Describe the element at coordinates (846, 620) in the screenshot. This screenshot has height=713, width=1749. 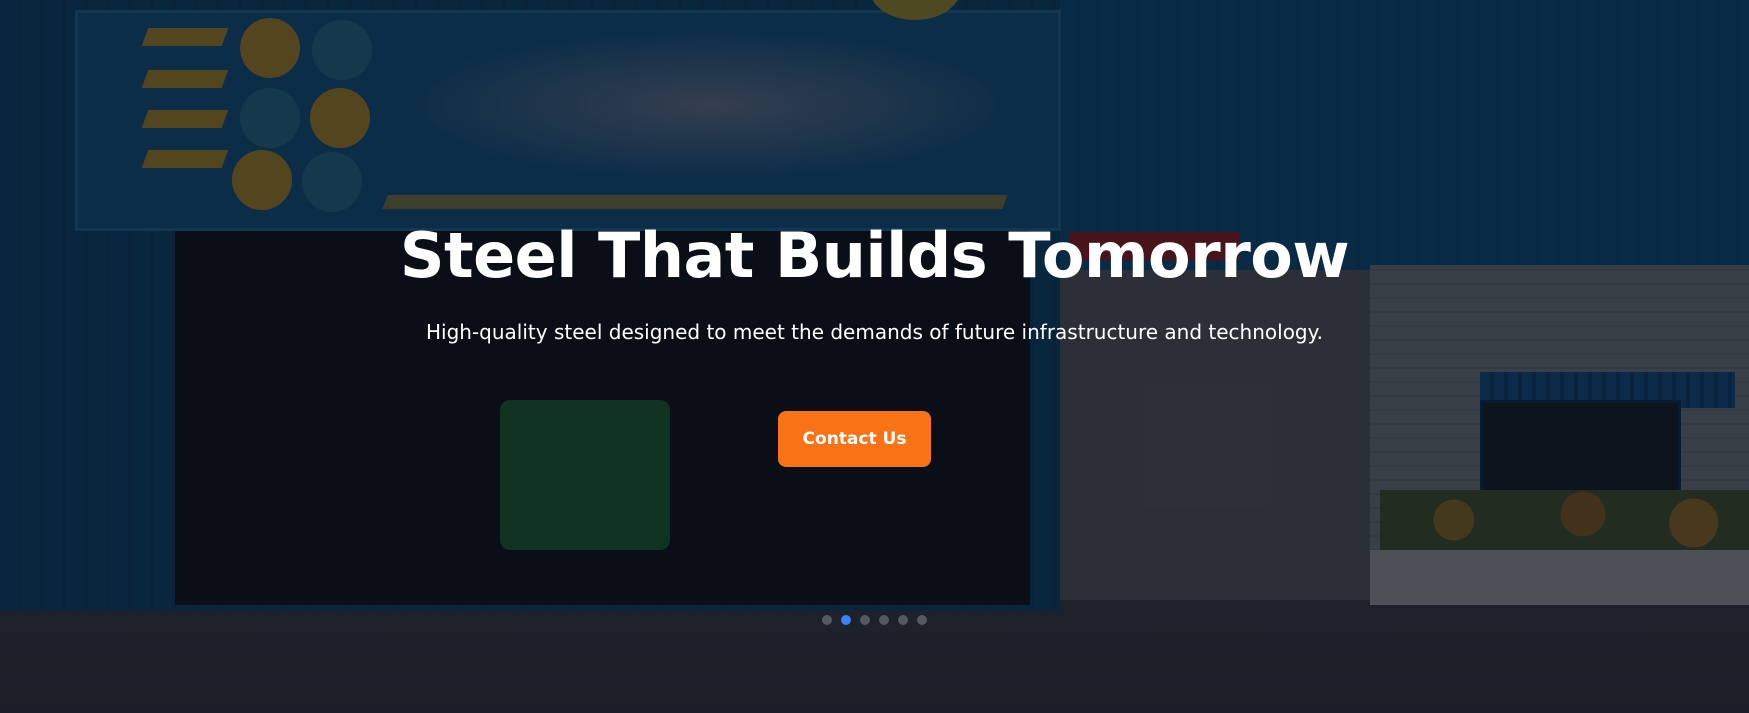
I see `carousel-dot-active` at that location.